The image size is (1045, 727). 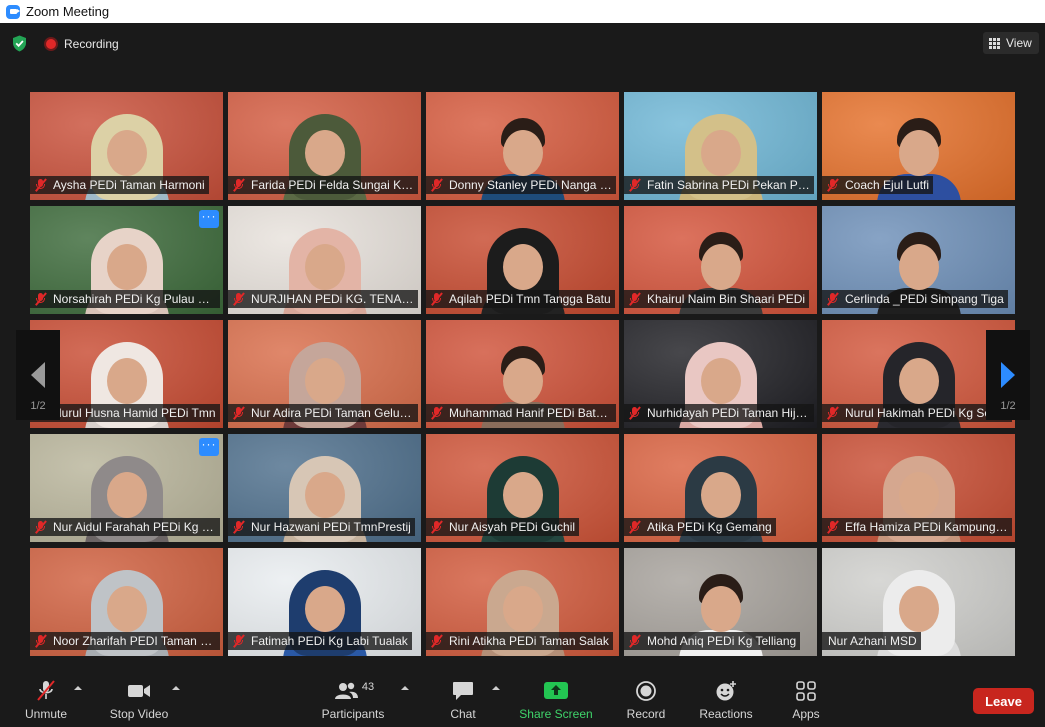 What do you see at coordinates (126, 488) in the screenshot?
I see `participant-tile: ··· Nur Aidul Farahah PEDi Kg Baru` at bounding box center [126, 488].